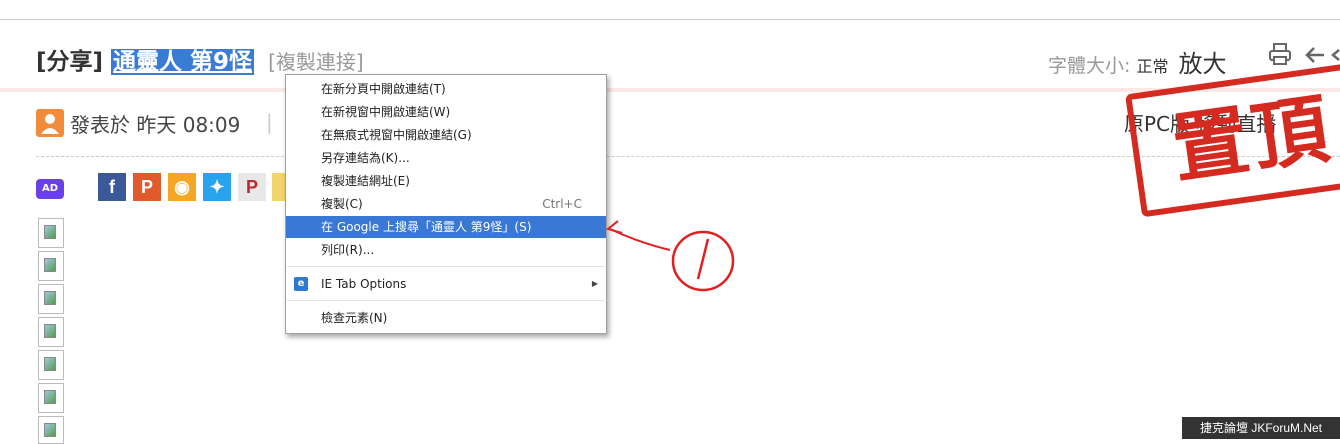  I want to click on menu-open-incognito: 在無痕式視窗中開啟連結(G), so click(446, 135).